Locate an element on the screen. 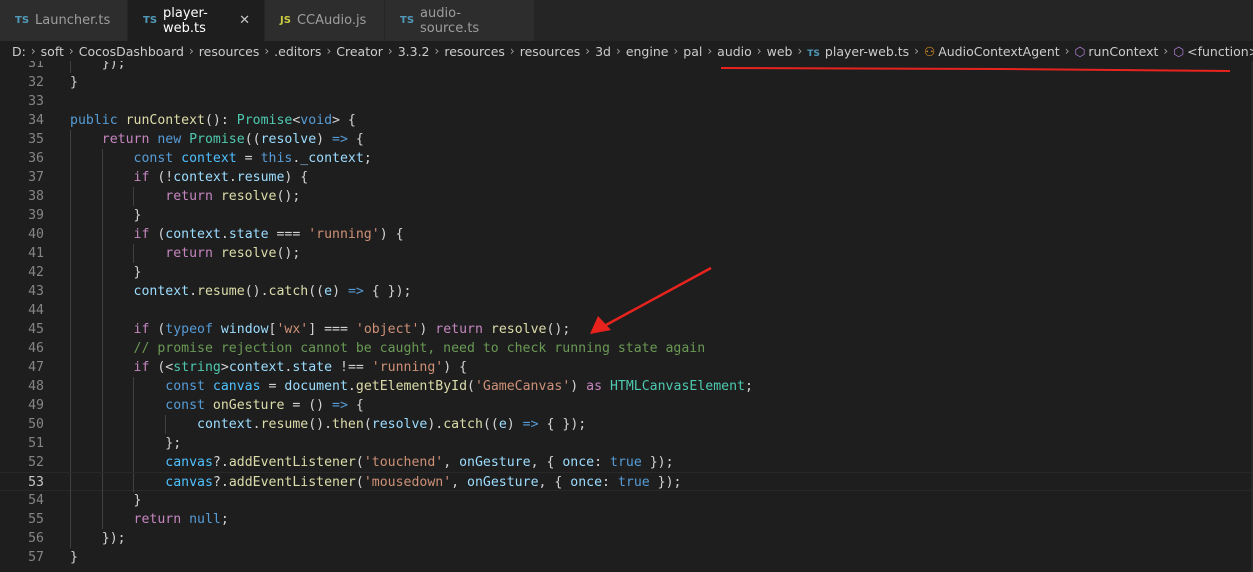 This screenshot has width=1253, height=572. line-number: 55 is located at coordinates (22, 519).